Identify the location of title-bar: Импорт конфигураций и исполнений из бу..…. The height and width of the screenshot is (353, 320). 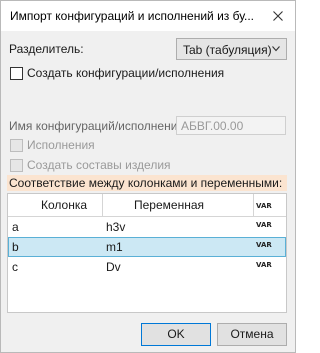
(148, 16).